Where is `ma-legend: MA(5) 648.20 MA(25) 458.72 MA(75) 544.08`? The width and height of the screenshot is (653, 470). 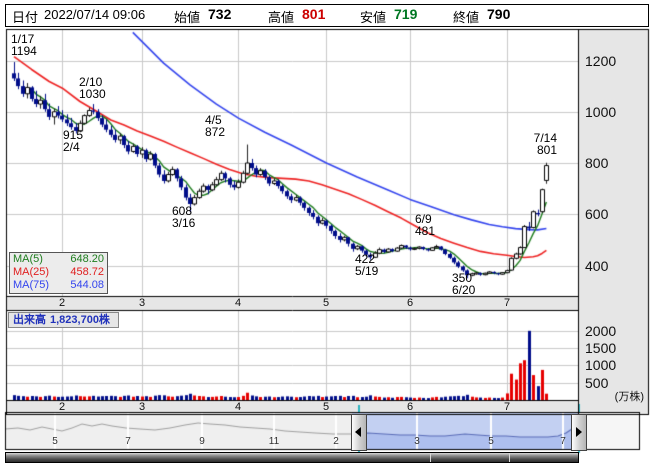
ma-legend: MA(5) 648.20 MA(25) 458.72 MA(75) 544.08 is located at coordinates (58, 273).